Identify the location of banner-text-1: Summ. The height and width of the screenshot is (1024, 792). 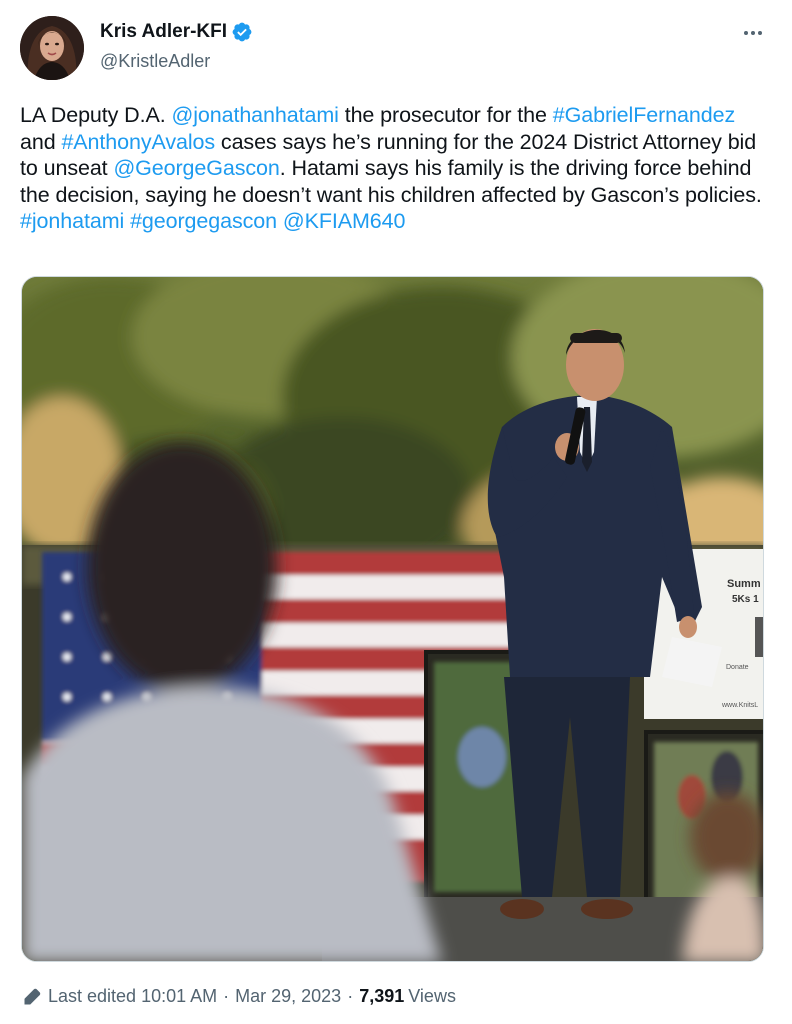
(744, 584).